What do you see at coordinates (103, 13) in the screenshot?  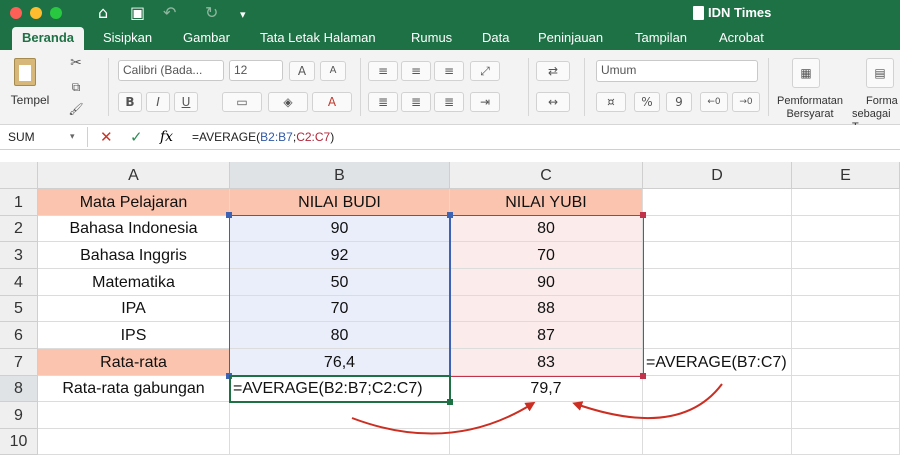 I see `home-icon: ⌂` at bounding box center [103, 13].